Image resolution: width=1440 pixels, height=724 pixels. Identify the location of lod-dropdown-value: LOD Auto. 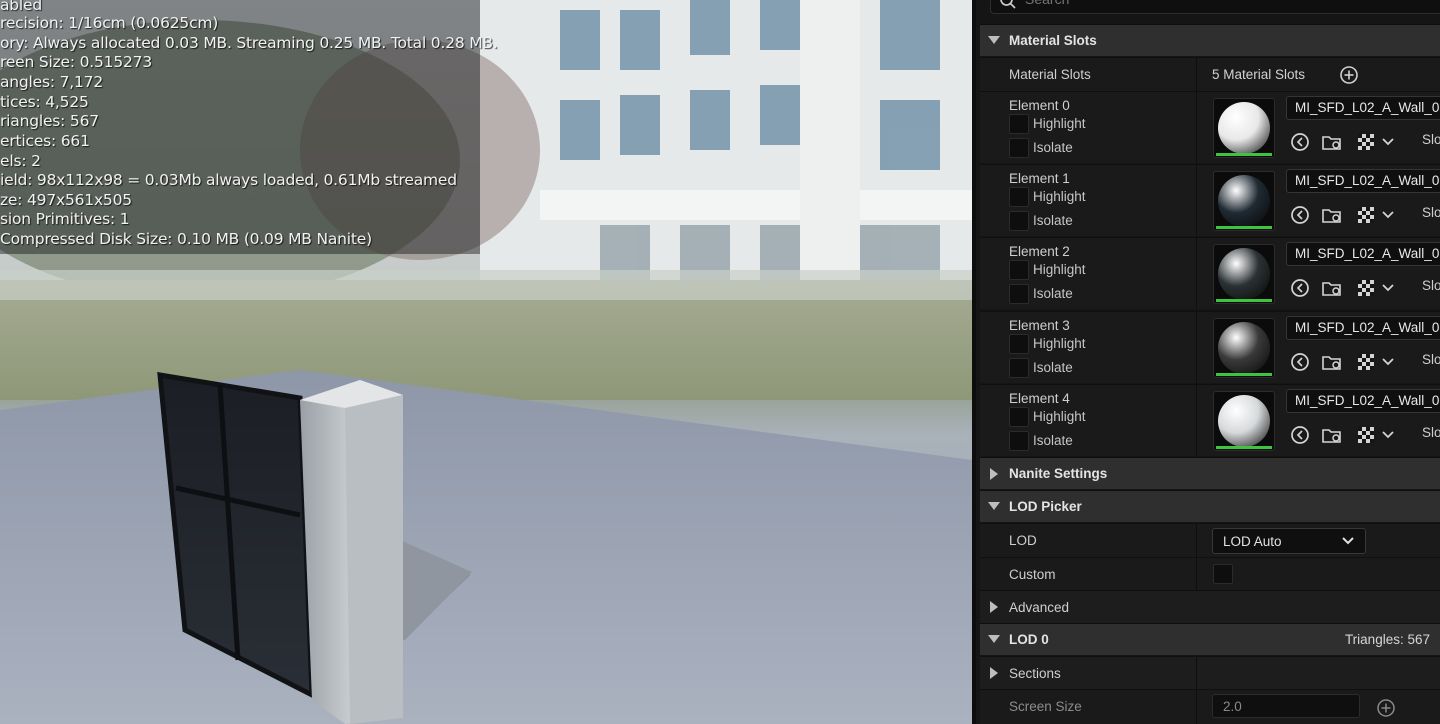
(1252, 541).